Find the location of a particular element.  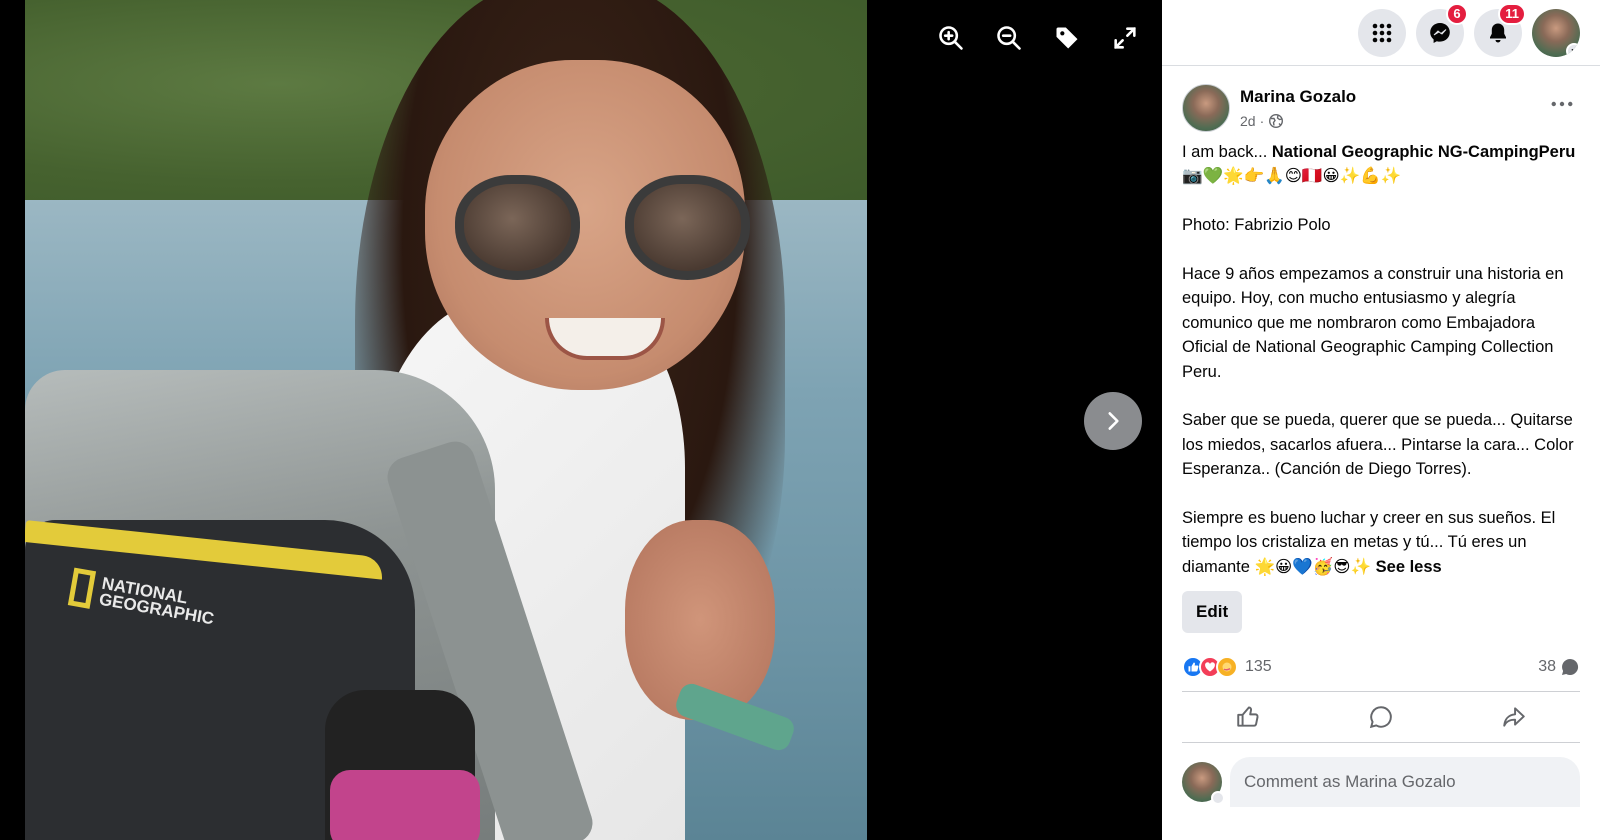

commenter-avatar is located at coordinates (1203, 784).